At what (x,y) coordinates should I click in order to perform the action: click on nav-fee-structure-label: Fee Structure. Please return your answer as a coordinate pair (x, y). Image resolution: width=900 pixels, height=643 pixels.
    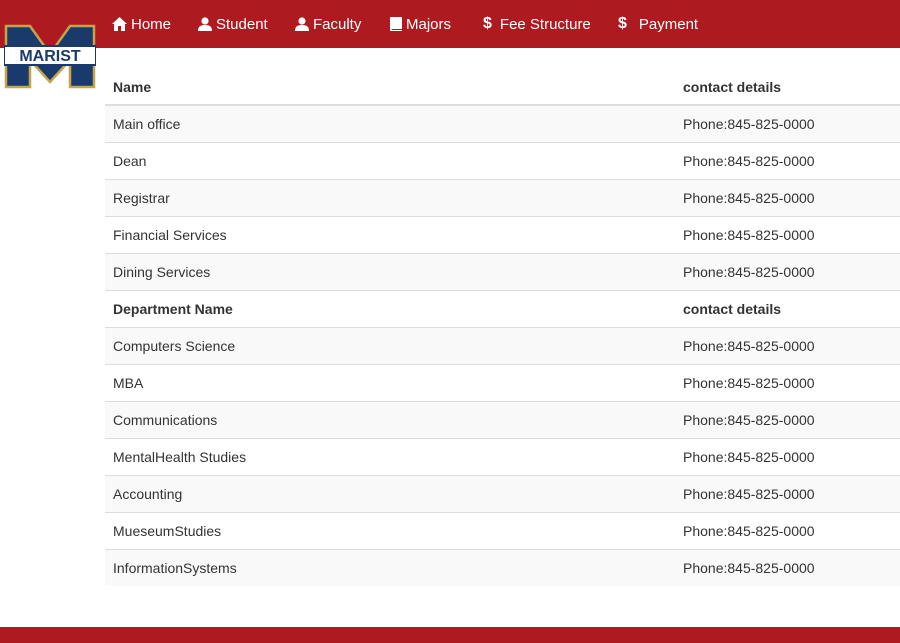
    Looking at the image, I should click on (545, 24).